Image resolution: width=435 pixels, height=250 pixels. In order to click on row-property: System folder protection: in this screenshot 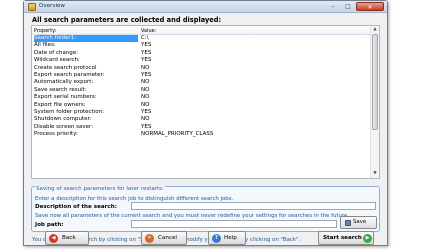, I will do `click(69, 111)`.